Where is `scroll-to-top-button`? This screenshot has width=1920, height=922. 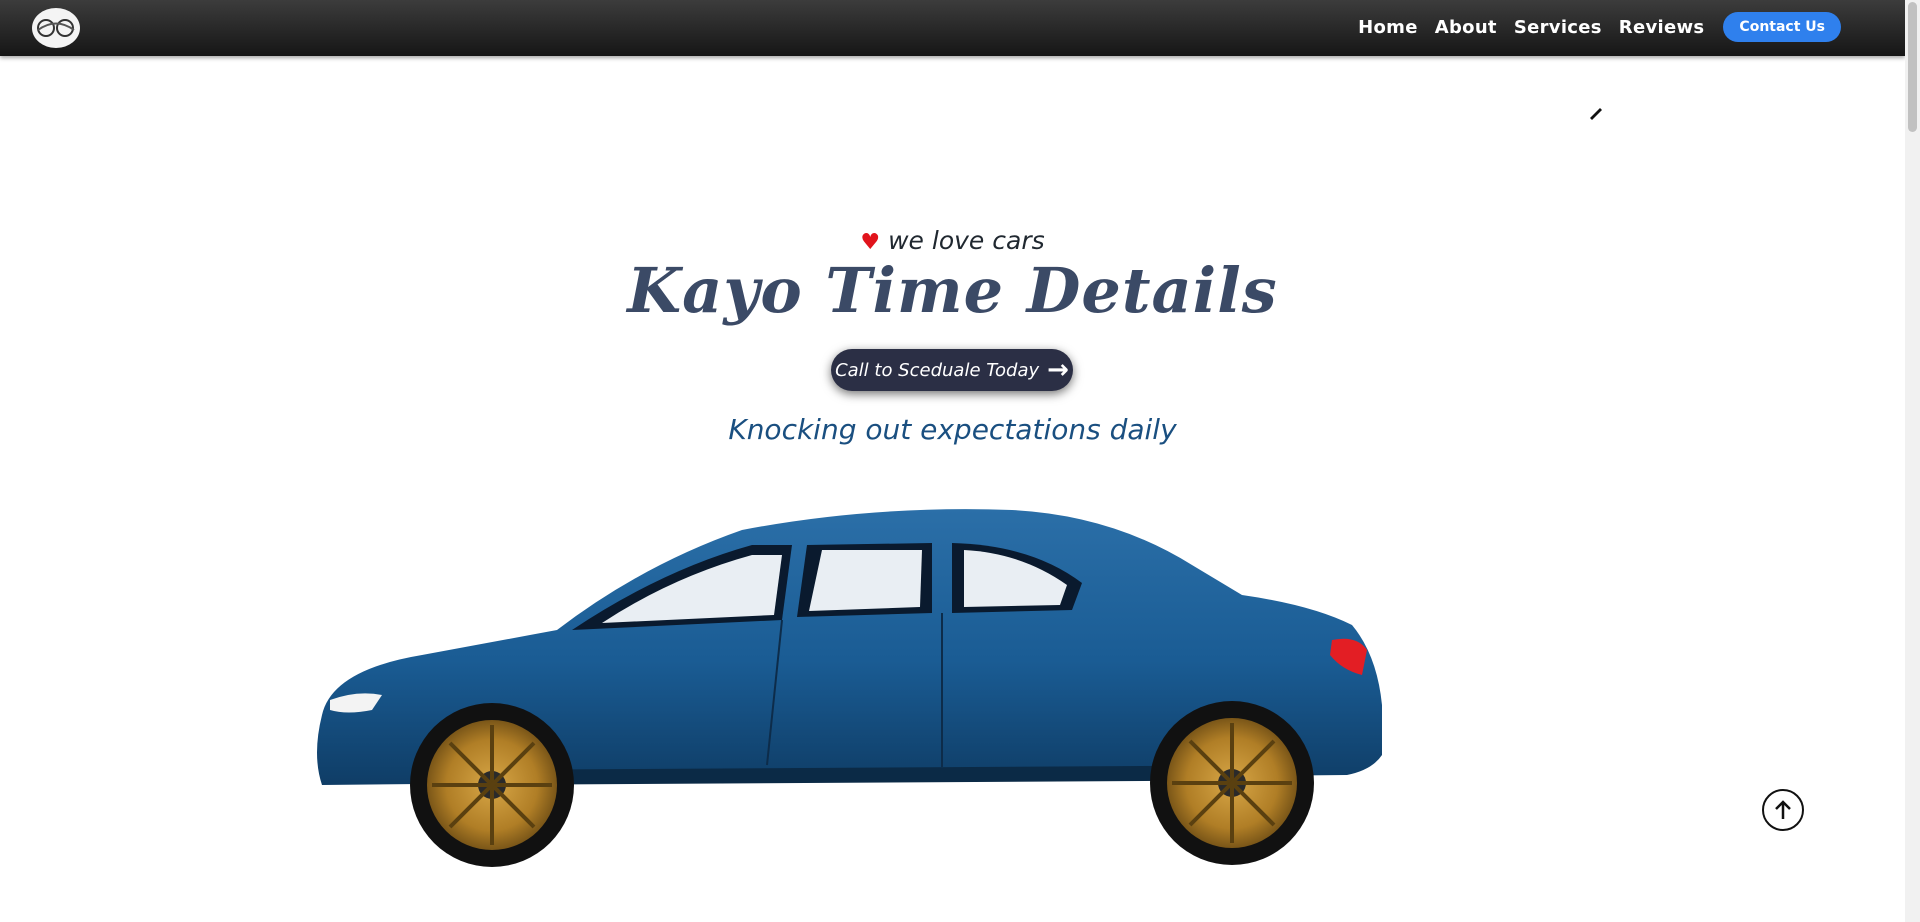
scroll-to-top-button is located at coordinates (1783, 810).